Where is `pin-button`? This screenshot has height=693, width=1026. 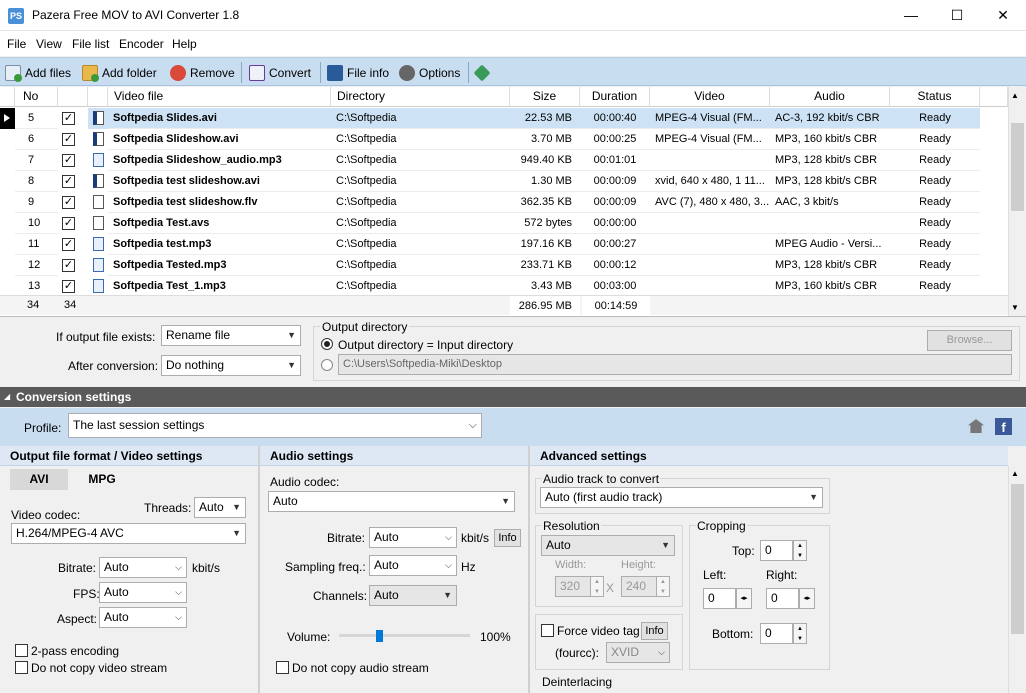
pin-button is located at coordinates (482, 73).